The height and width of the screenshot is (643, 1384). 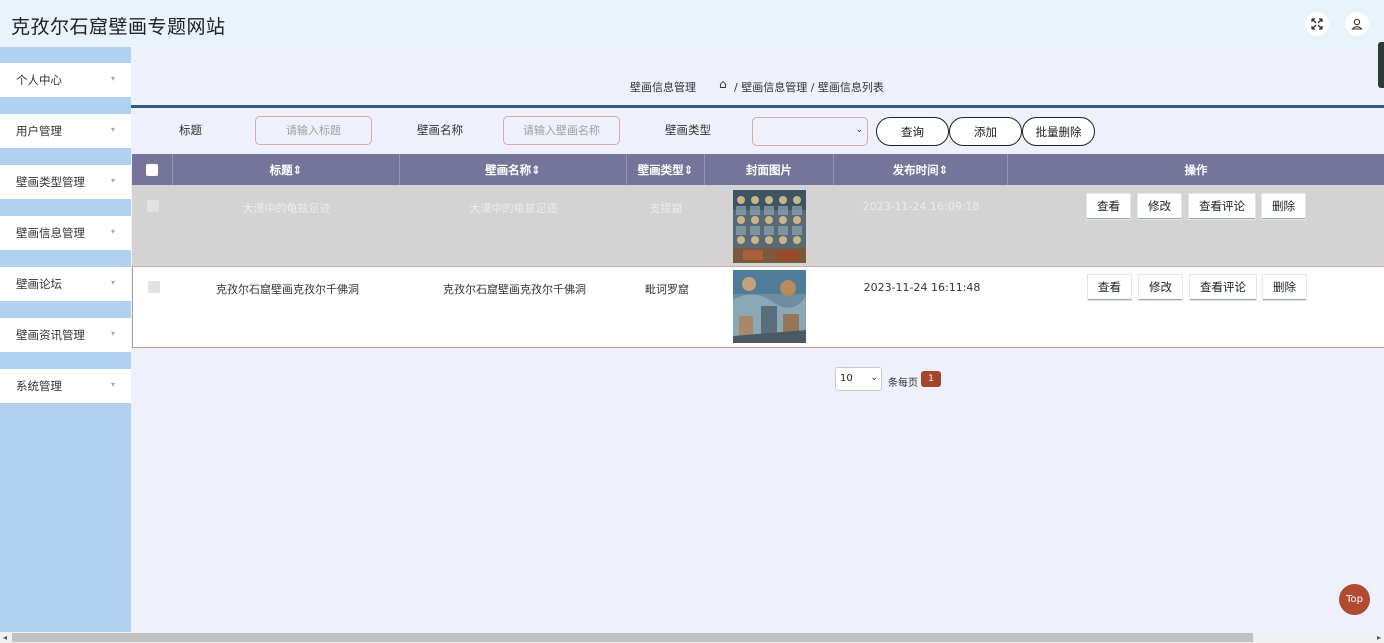 I want to click on sidebar-item-mural-type-management: 壁画类型管理 ▾, so click(x=65, y=182).